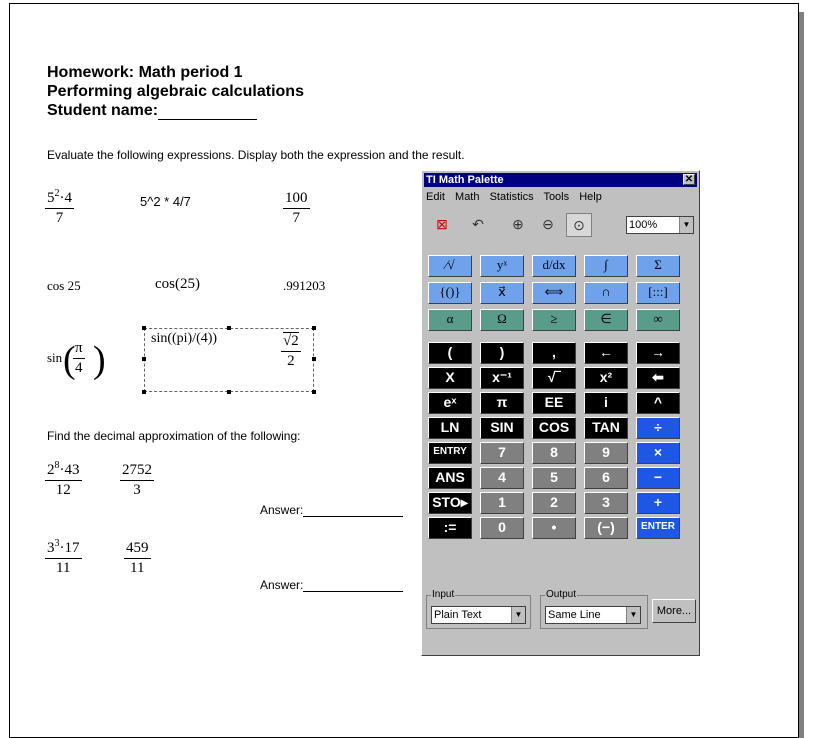  I want to click on output-group: Output Same Line ▼, so click(594, 609).